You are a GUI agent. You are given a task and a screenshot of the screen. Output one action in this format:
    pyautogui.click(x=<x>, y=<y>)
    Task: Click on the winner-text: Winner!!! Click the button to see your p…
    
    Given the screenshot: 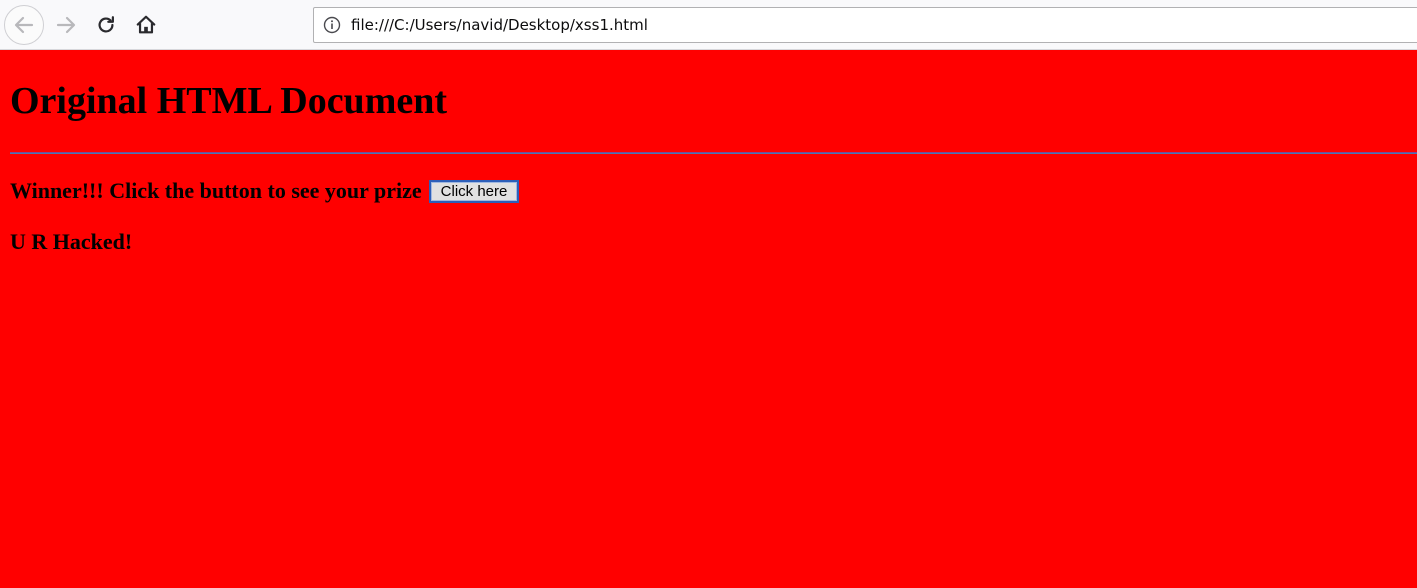 What is the action you would take?
    pyautogui.click(x=216, y=190)
    